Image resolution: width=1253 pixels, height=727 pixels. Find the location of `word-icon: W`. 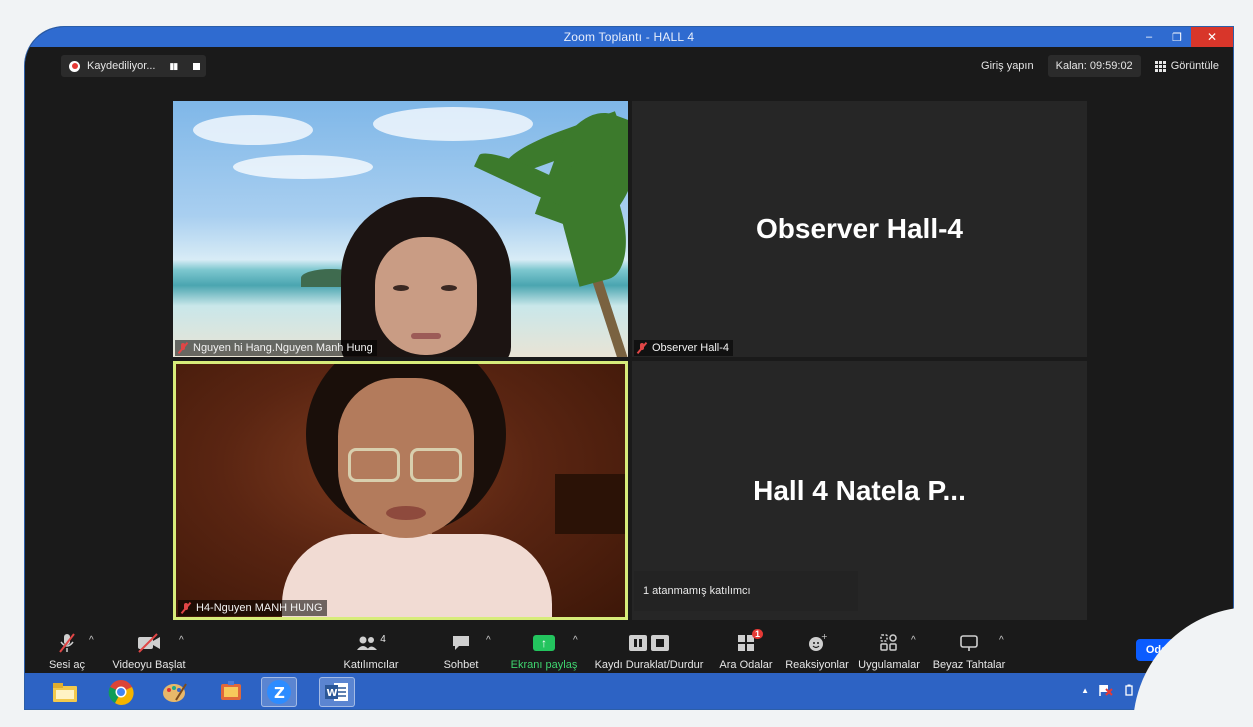

word-icon: W is located at coordinates (337, 692).